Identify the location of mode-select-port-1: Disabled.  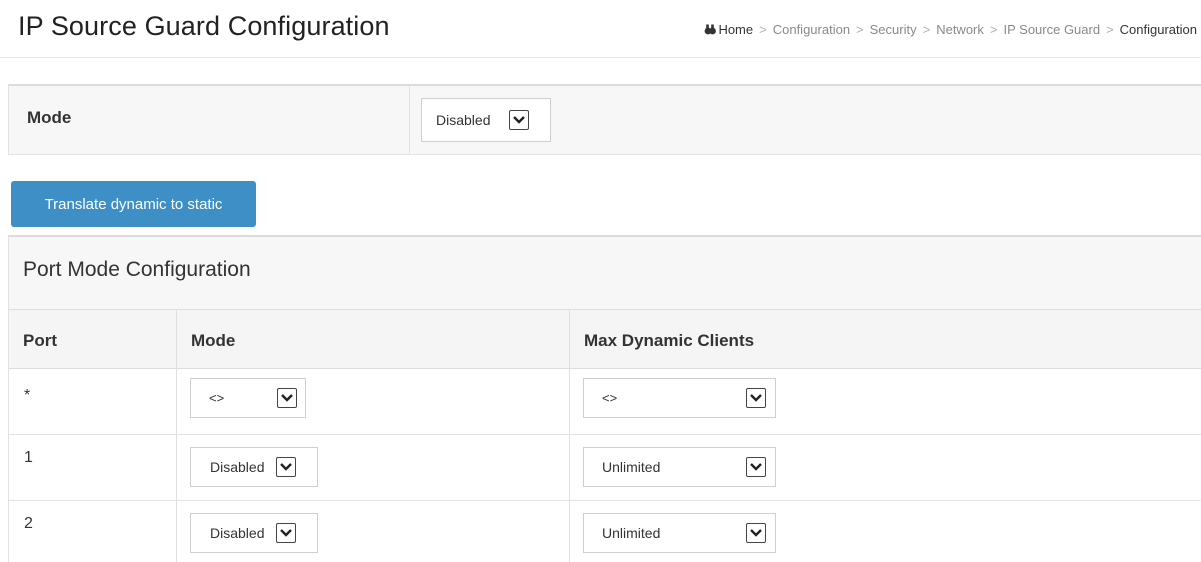
(254, 467).